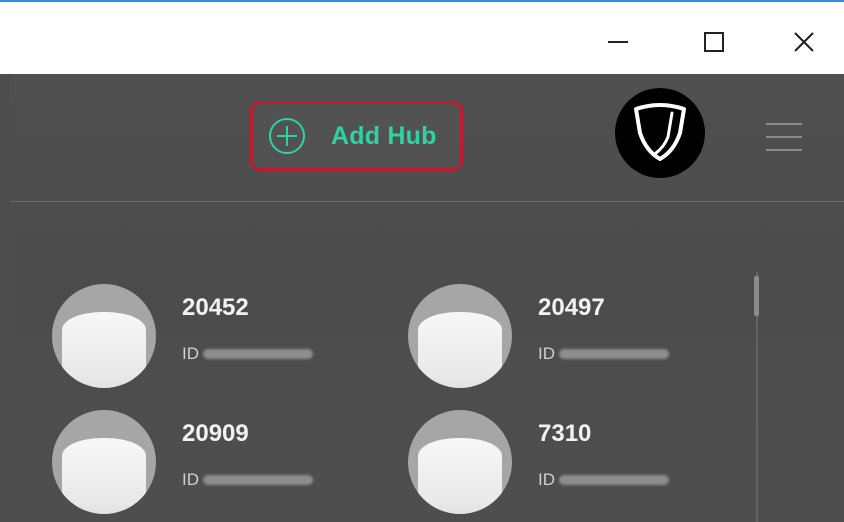  What do you see at coordinates (215, 307) in the screenshot?
I see `hub-name: 20452` at bounding box center [215, 307].